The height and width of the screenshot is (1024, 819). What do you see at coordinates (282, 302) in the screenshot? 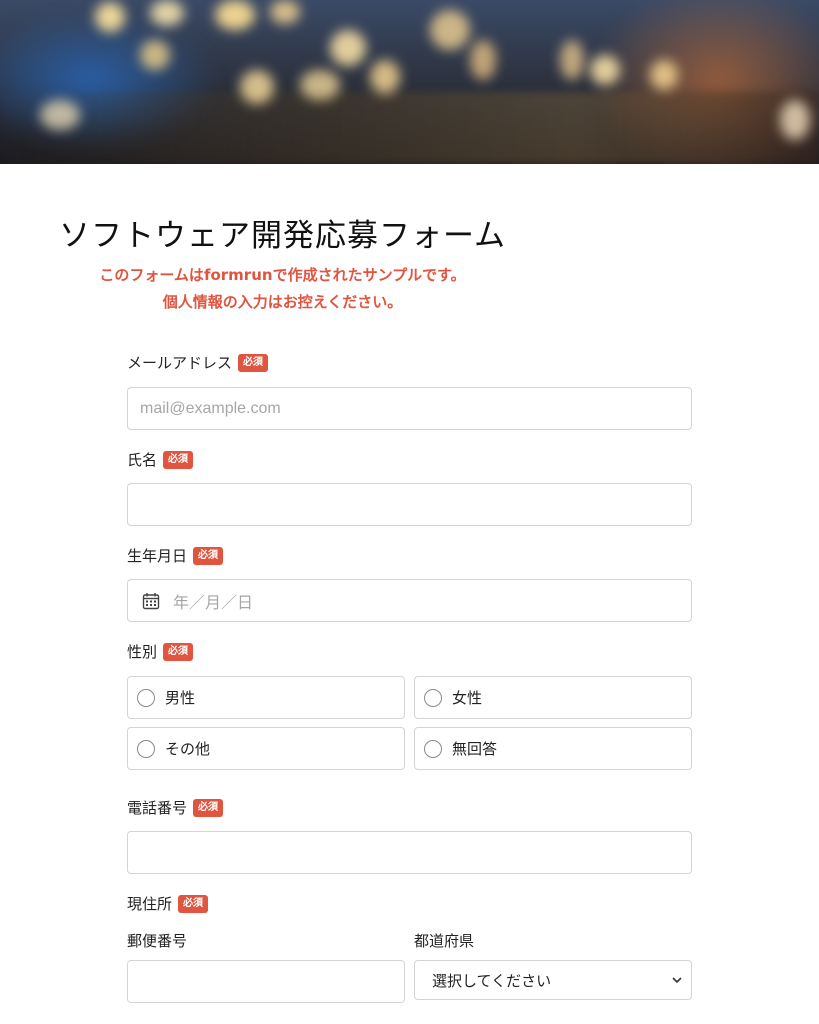
I see `notice-line-2: 個人情報の入力はお控えください。` at bounding box center [282, 302].